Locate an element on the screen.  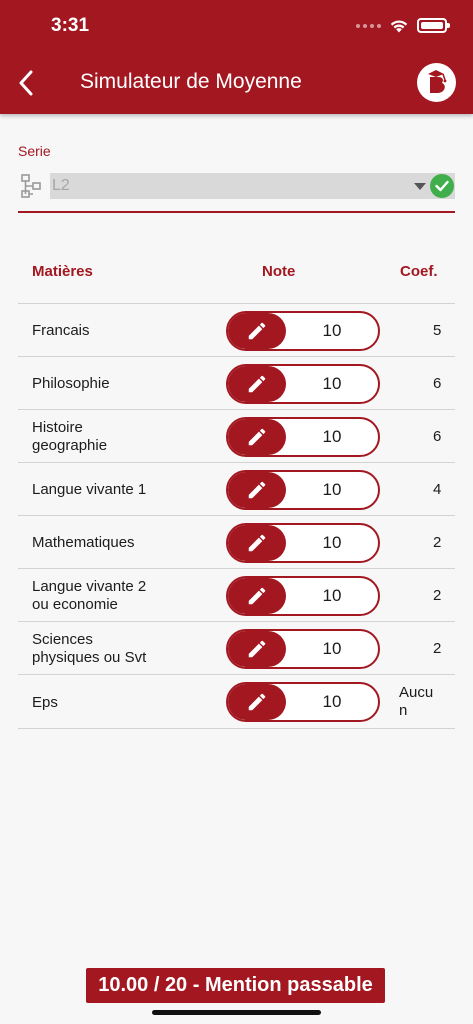
app-logo is located at coordinates (436, 82).